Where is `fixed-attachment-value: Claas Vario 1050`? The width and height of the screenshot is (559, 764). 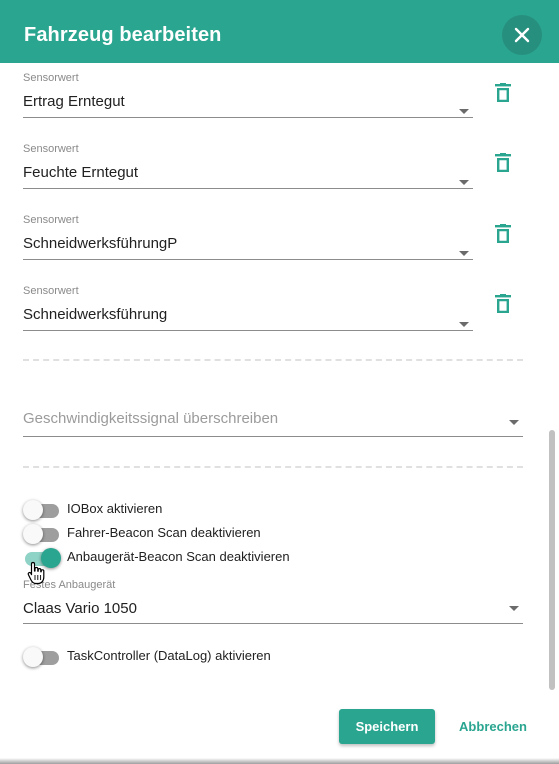 fixed-attachment-value: Claas Vario 1050 is located at coordinates (80, 608).